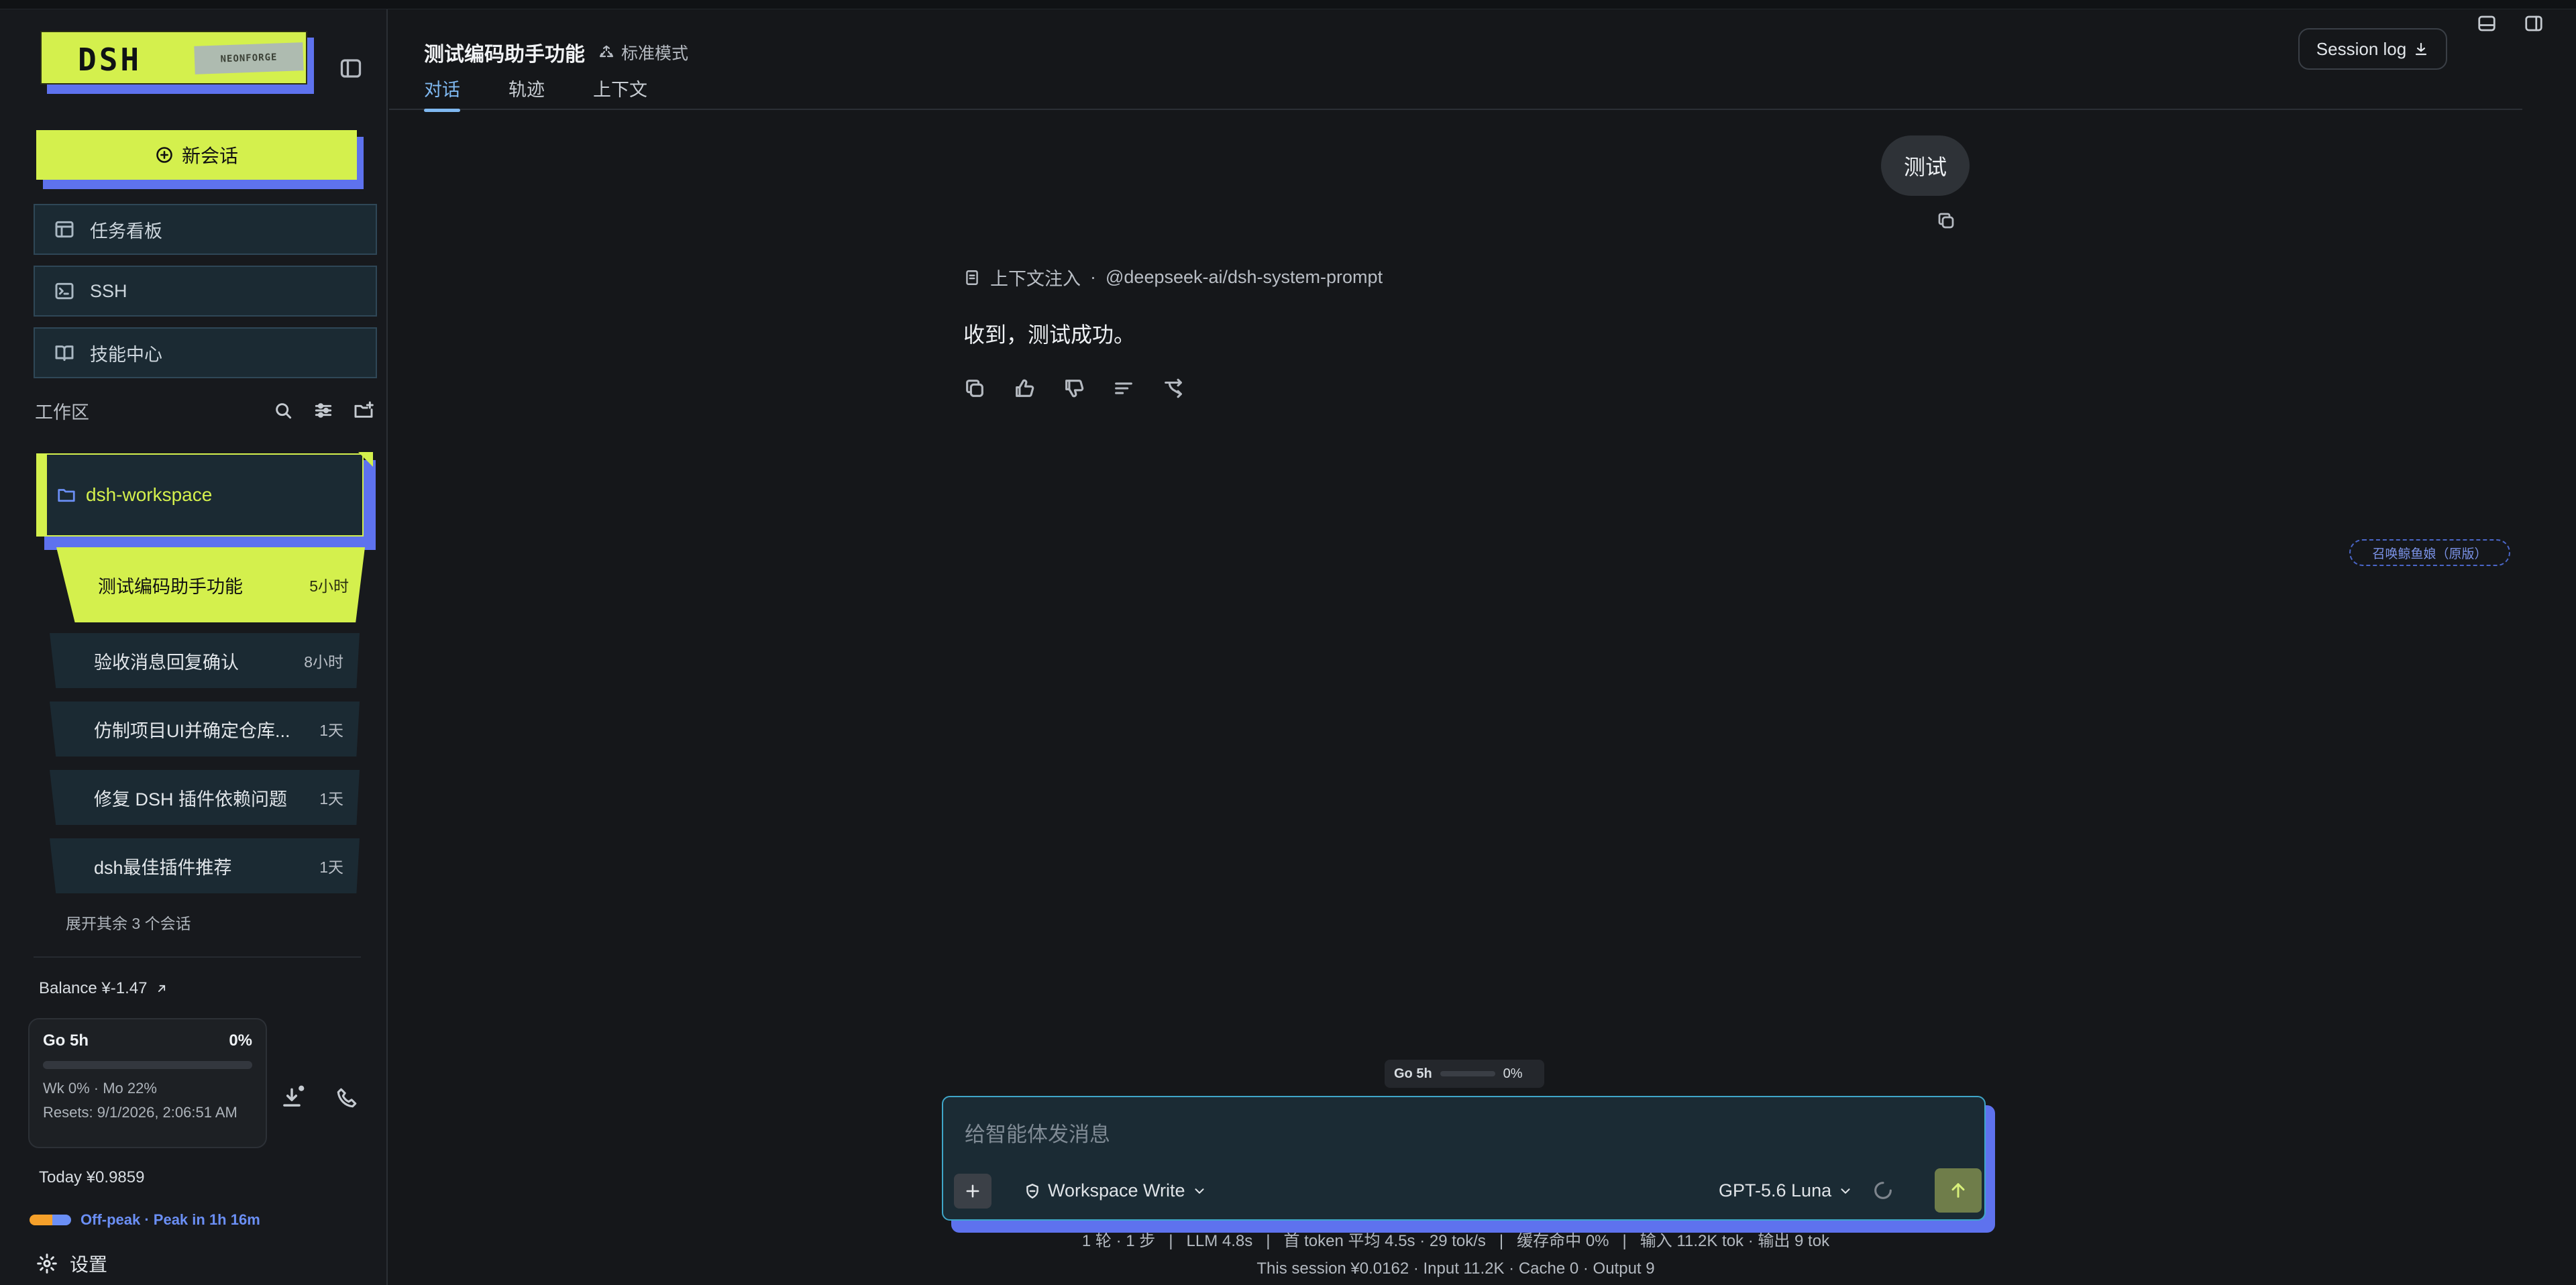 This screenshot has height=1285, width=2576. I want to click on phone-icon, so click(346, 1097).